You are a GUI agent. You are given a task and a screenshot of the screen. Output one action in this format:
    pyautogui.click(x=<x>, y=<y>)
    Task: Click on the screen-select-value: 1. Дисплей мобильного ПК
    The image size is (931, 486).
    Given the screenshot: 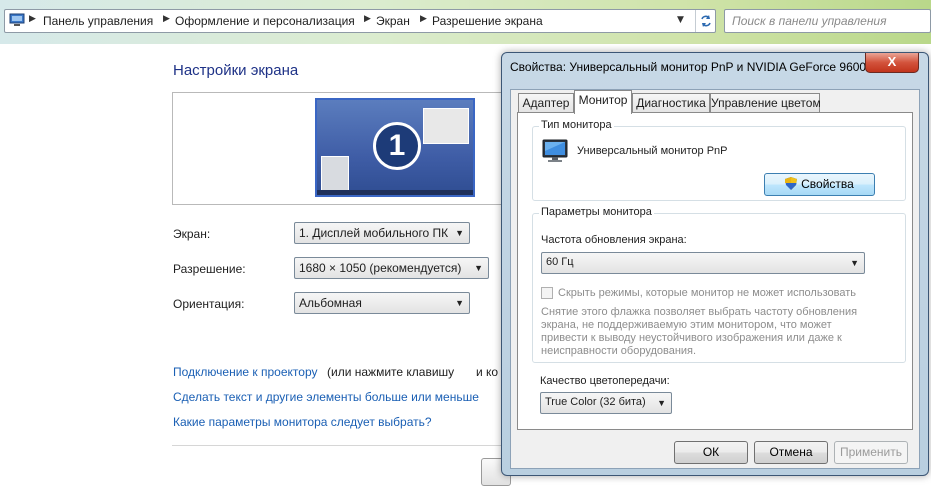 What is the action you would take?
    pyautogui.click(x=374, y=233)
    